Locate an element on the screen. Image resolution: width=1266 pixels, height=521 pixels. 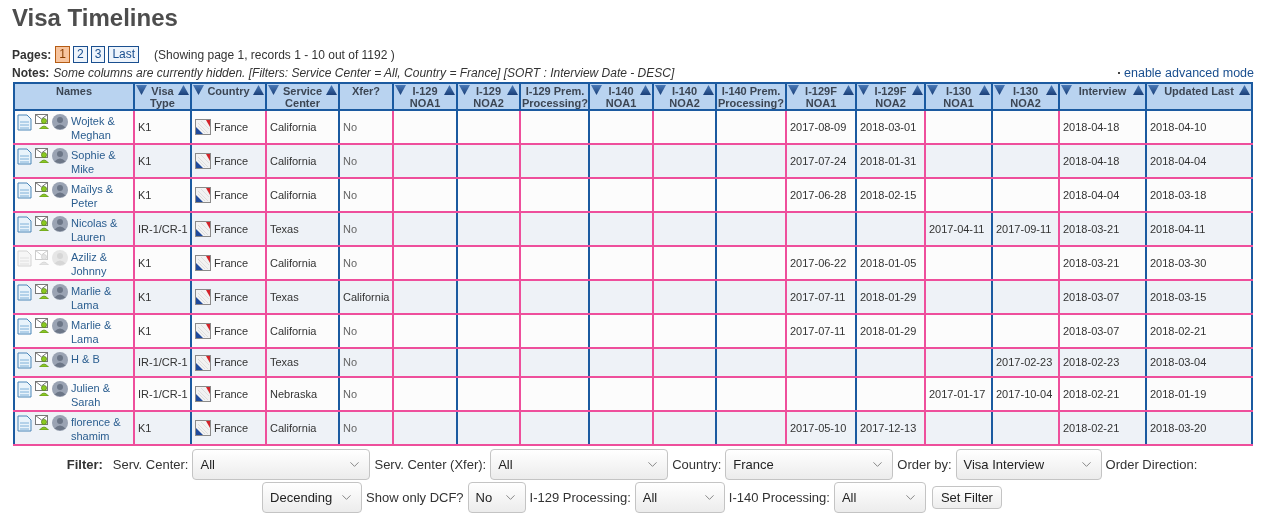
column-header: I-140 NOA1 is located at coordinates (621, 96).